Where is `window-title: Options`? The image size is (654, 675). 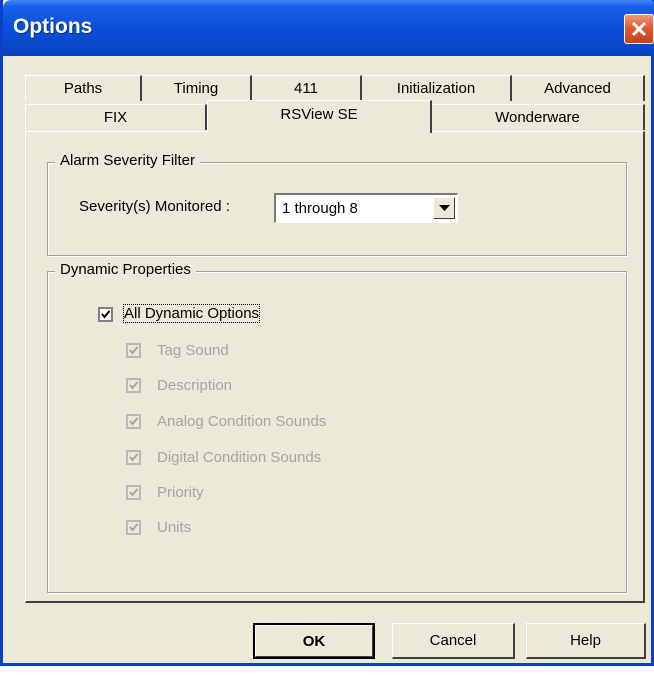 window-title: Options is located at coordinates (53, 26).